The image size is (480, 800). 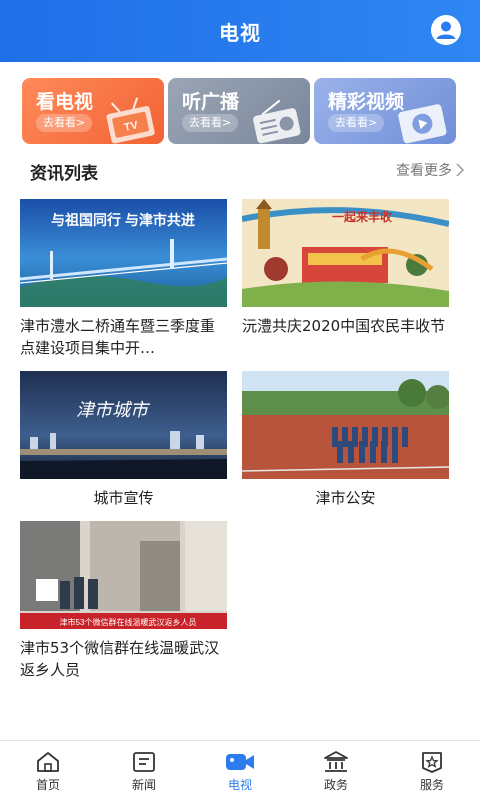 I want to click on category-label: 看电视, so click(x=65, y=102).